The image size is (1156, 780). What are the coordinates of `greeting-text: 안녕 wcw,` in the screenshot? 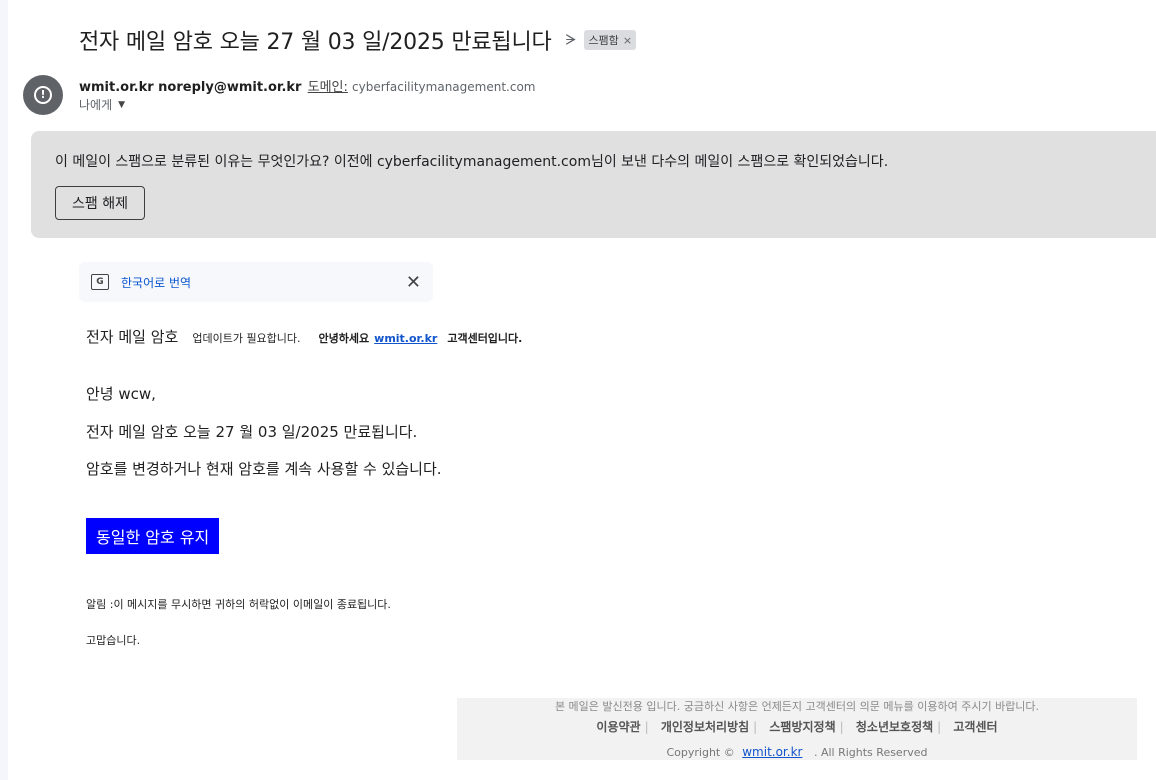 It's located at (121, 394).